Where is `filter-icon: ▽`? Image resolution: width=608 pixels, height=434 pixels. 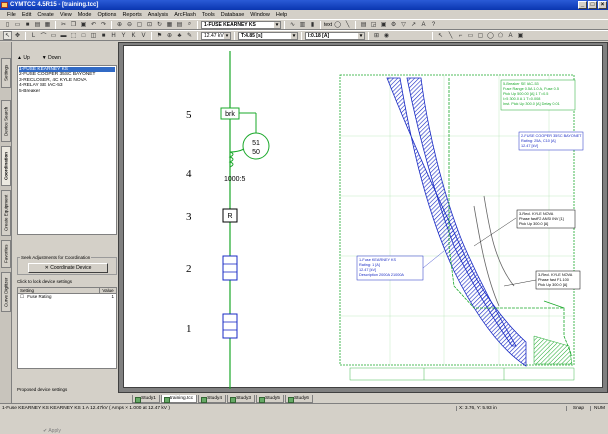 filter-icon: ▽ is located at coordinates (403, 24).